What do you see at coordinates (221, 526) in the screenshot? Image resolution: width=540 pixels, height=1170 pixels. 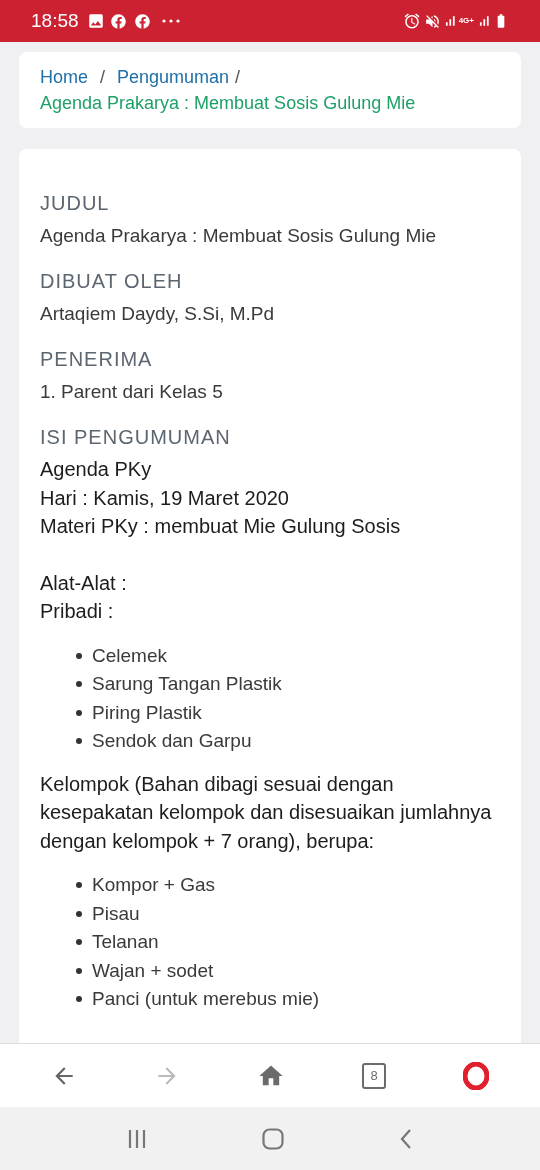 I see `content-text: Materi PKy : membuat Mie Gulung Sosis` at bounding box center [221, 526].